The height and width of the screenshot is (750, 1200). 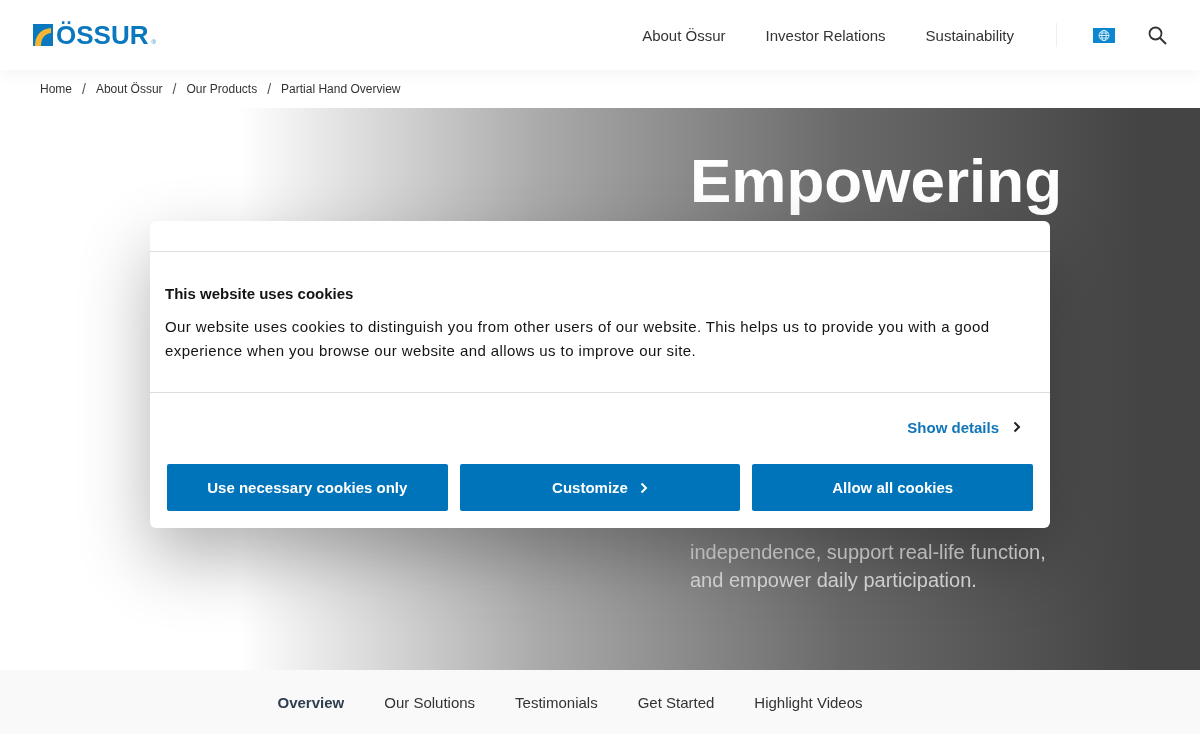 I want to click on hero-text: independence, support real-life function, and empower daily participation., so click(x=868, y=566).